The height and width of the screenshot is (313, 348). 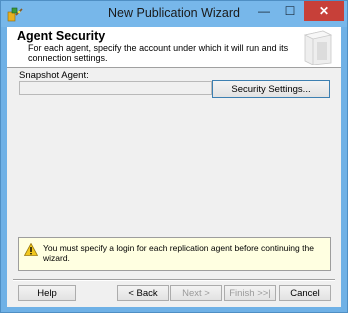 What do you see at coordinates (324, 11) in the screenshot?
I see `close-button: ✕` at bounding box center [324, 11].